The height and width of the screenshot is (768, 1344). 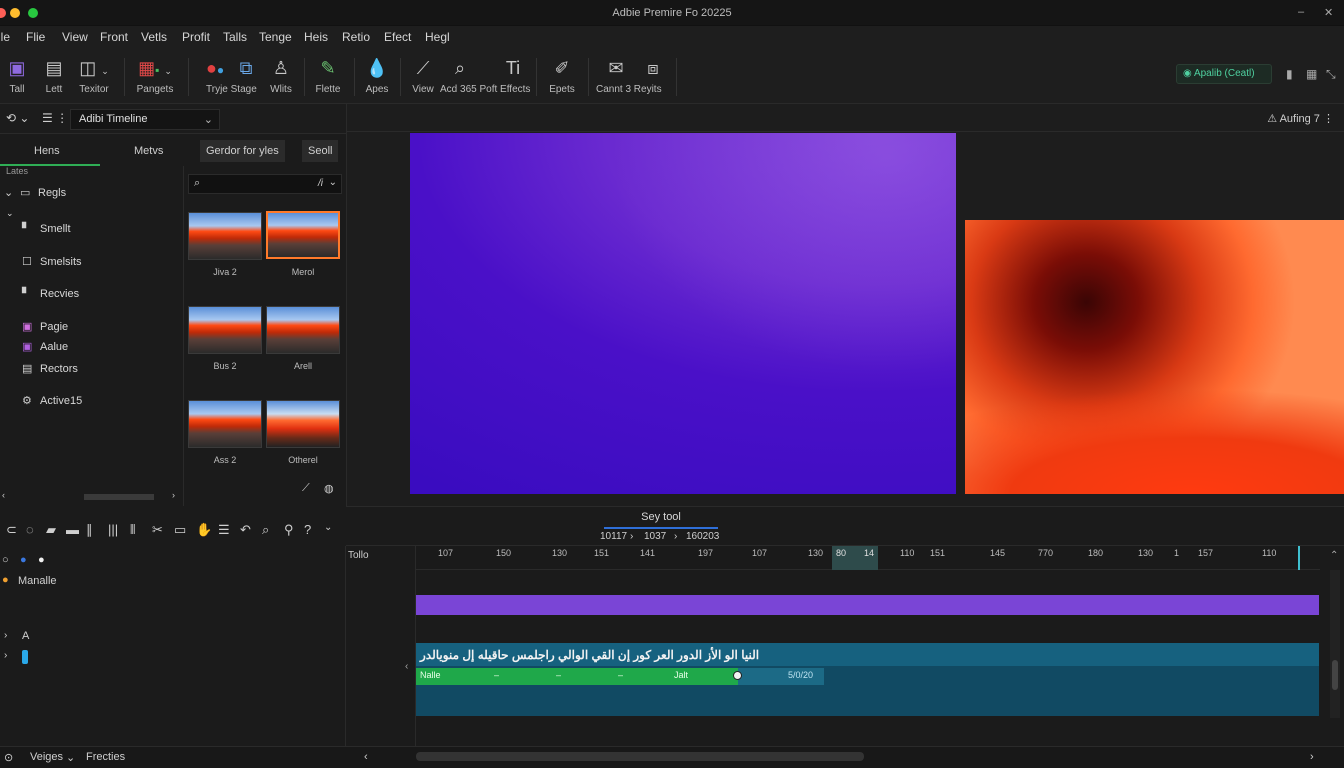 I want to click on menu-item-hegl: Hegl, so click(x=437, y=37).